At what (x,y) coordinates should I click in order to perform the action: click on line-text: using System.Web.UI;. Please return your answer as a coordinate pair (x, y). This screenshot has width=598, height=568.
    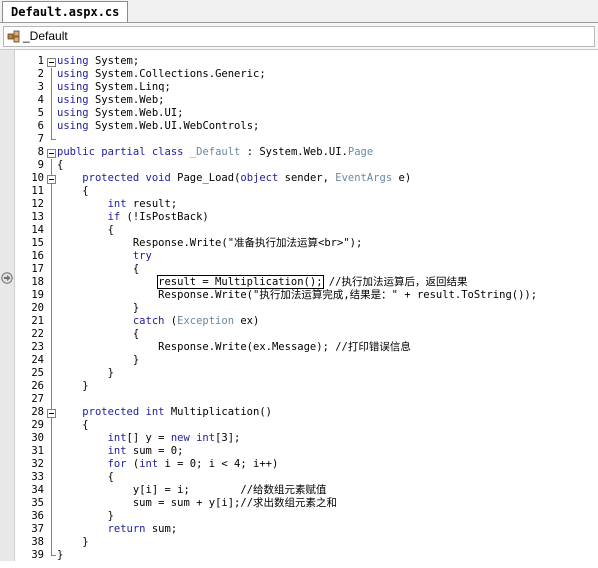
    Looking at the image, I should click on (120, 113).